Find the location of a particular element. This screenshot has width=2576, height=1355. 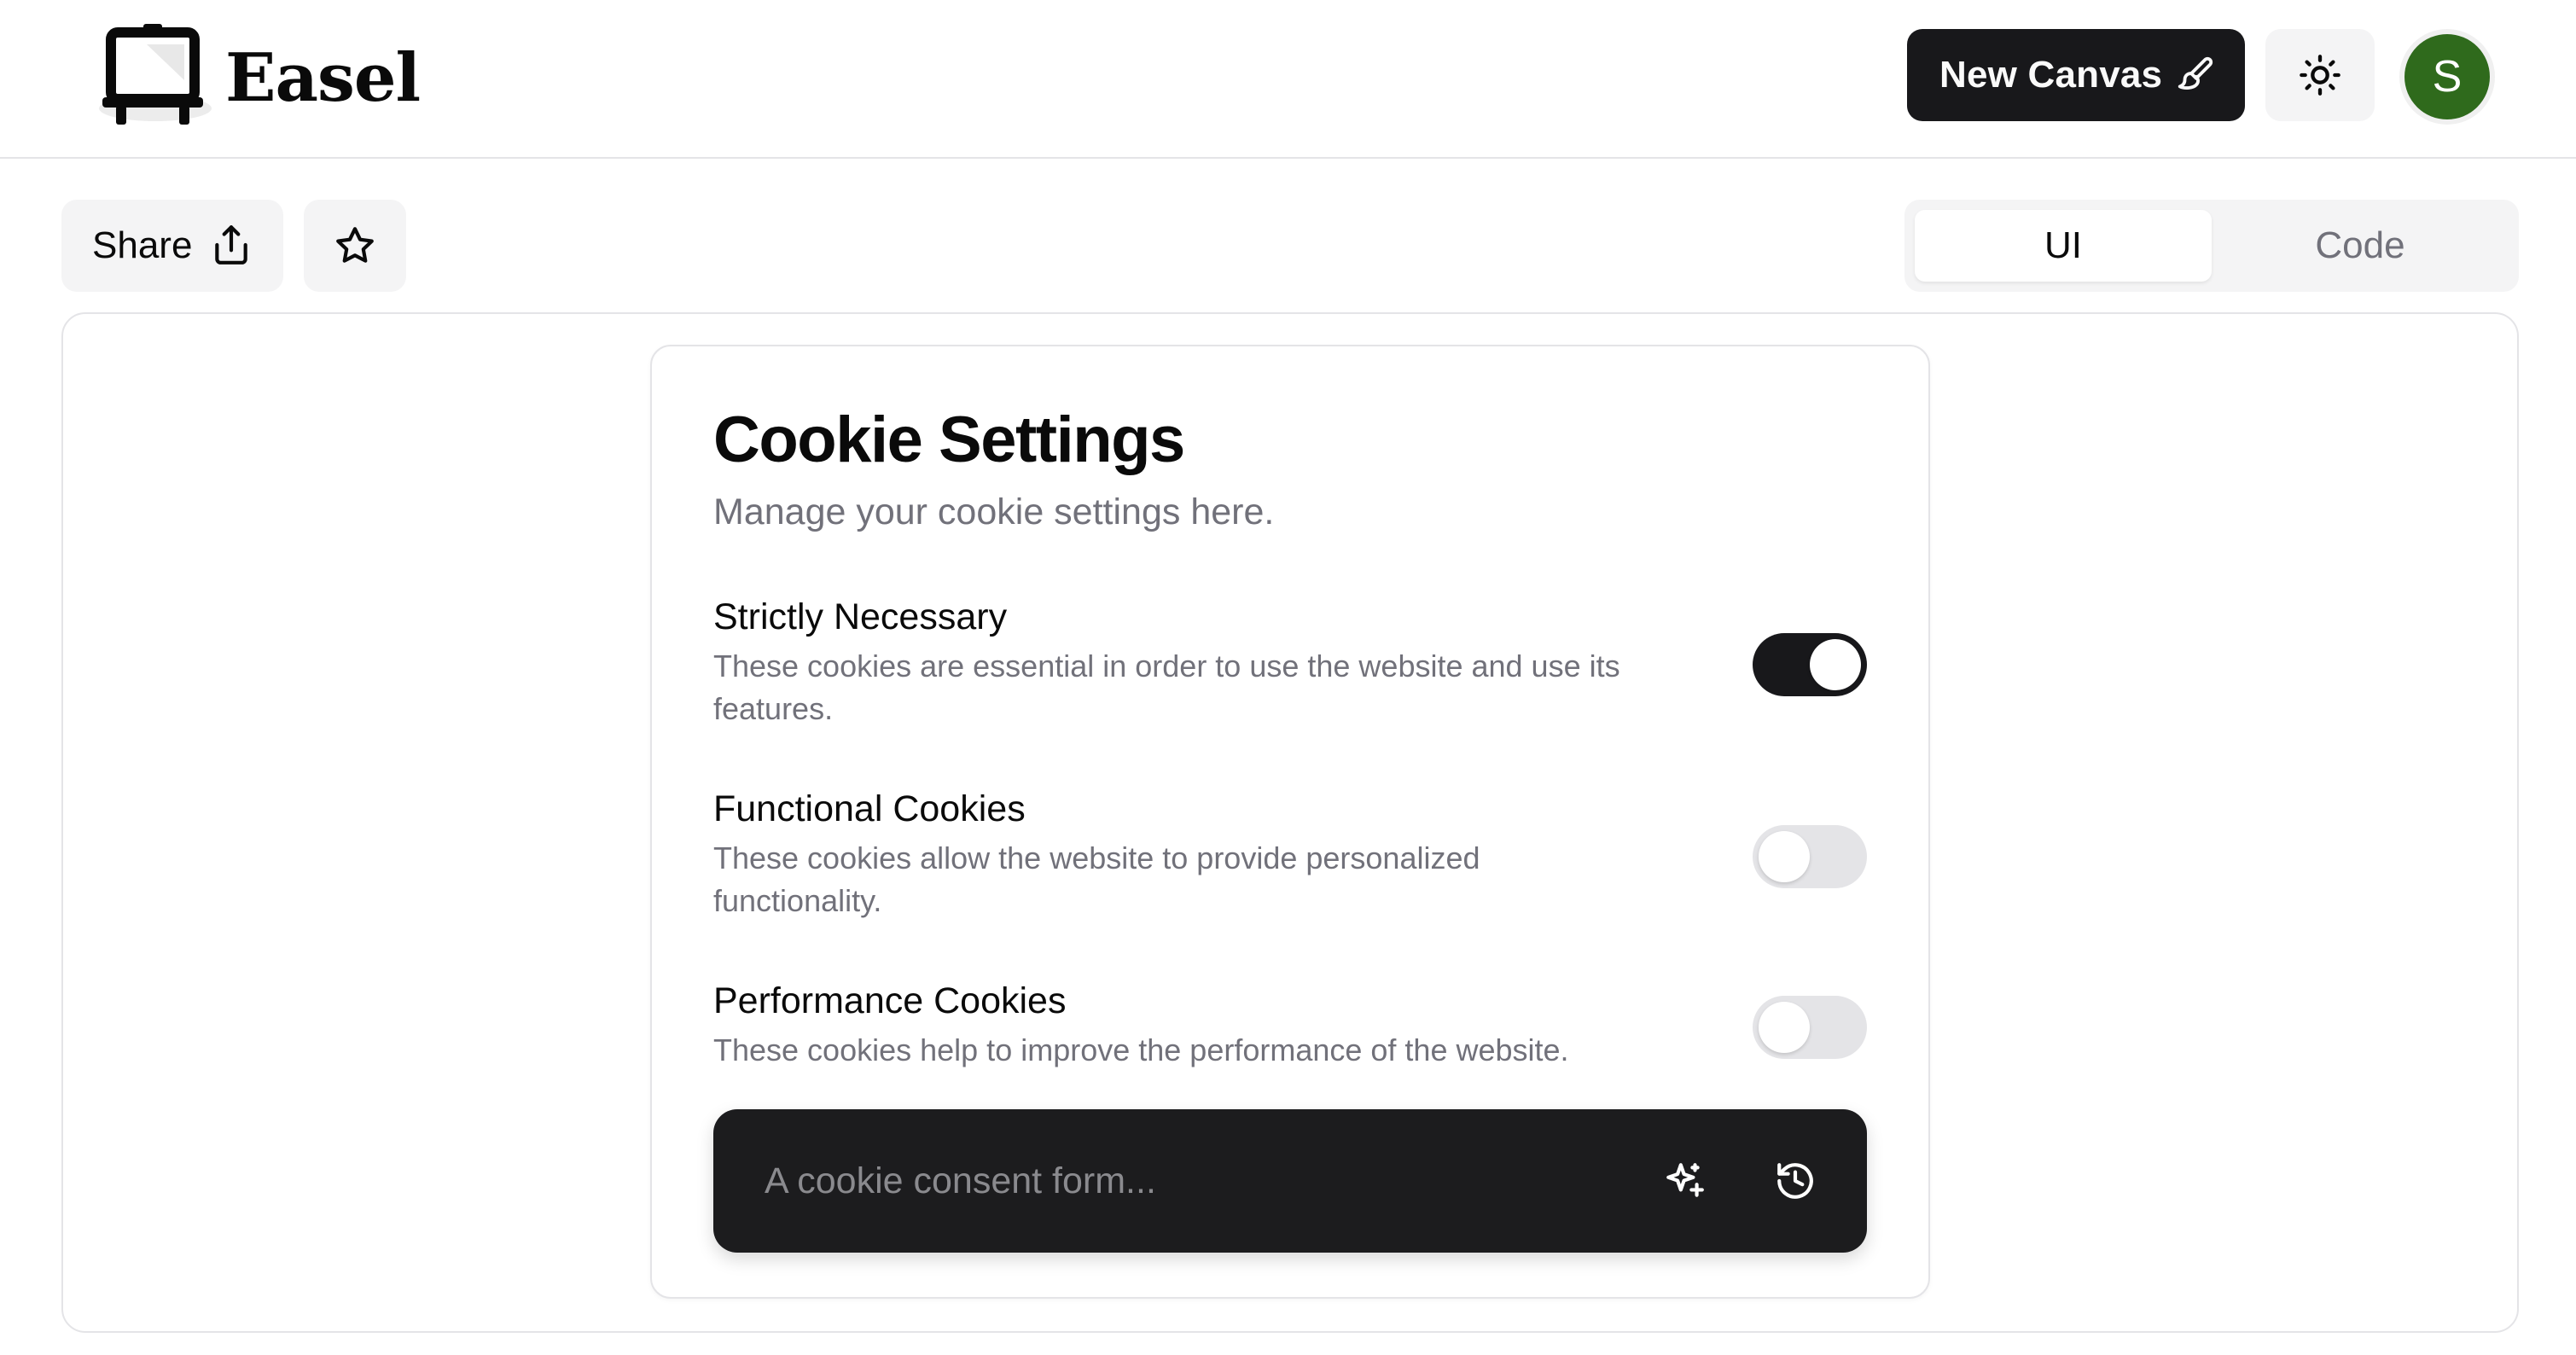

generate-button is located at coordinates (1684, 1181).